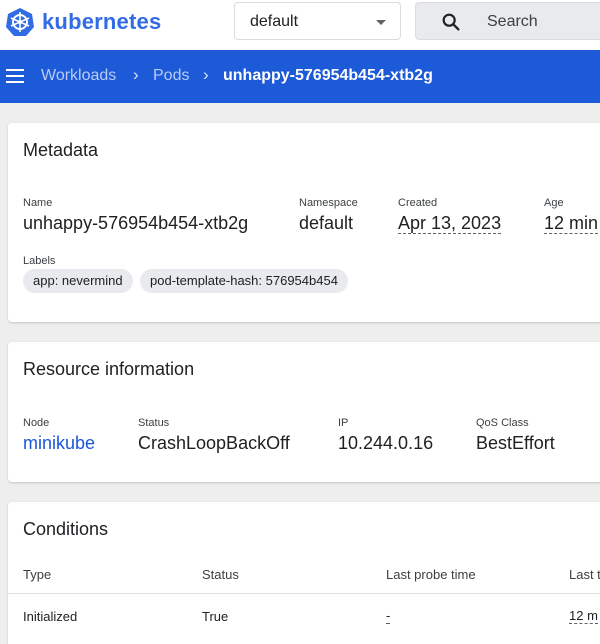  Describe the element at coordinates (571, 223) in the screenshot. I see `age-value: 12 min` at that location.